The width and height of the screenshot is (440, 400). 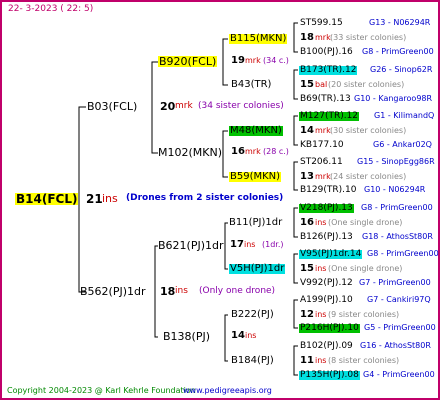 I want to click on gen1-number: 18, so click(x=168, y=291).